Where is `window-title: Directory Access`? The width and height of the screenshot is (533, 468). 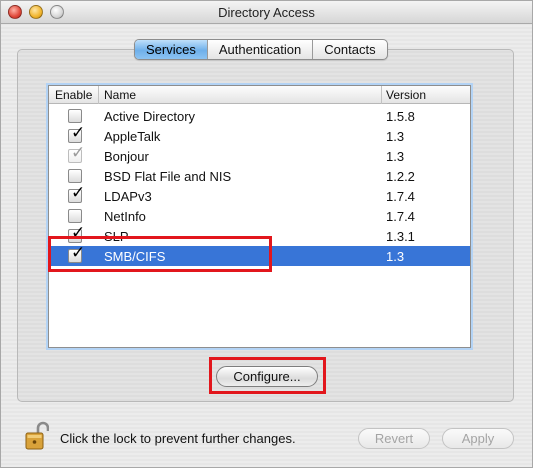 window-title: Directory Access is located at coordinates (266, 12).